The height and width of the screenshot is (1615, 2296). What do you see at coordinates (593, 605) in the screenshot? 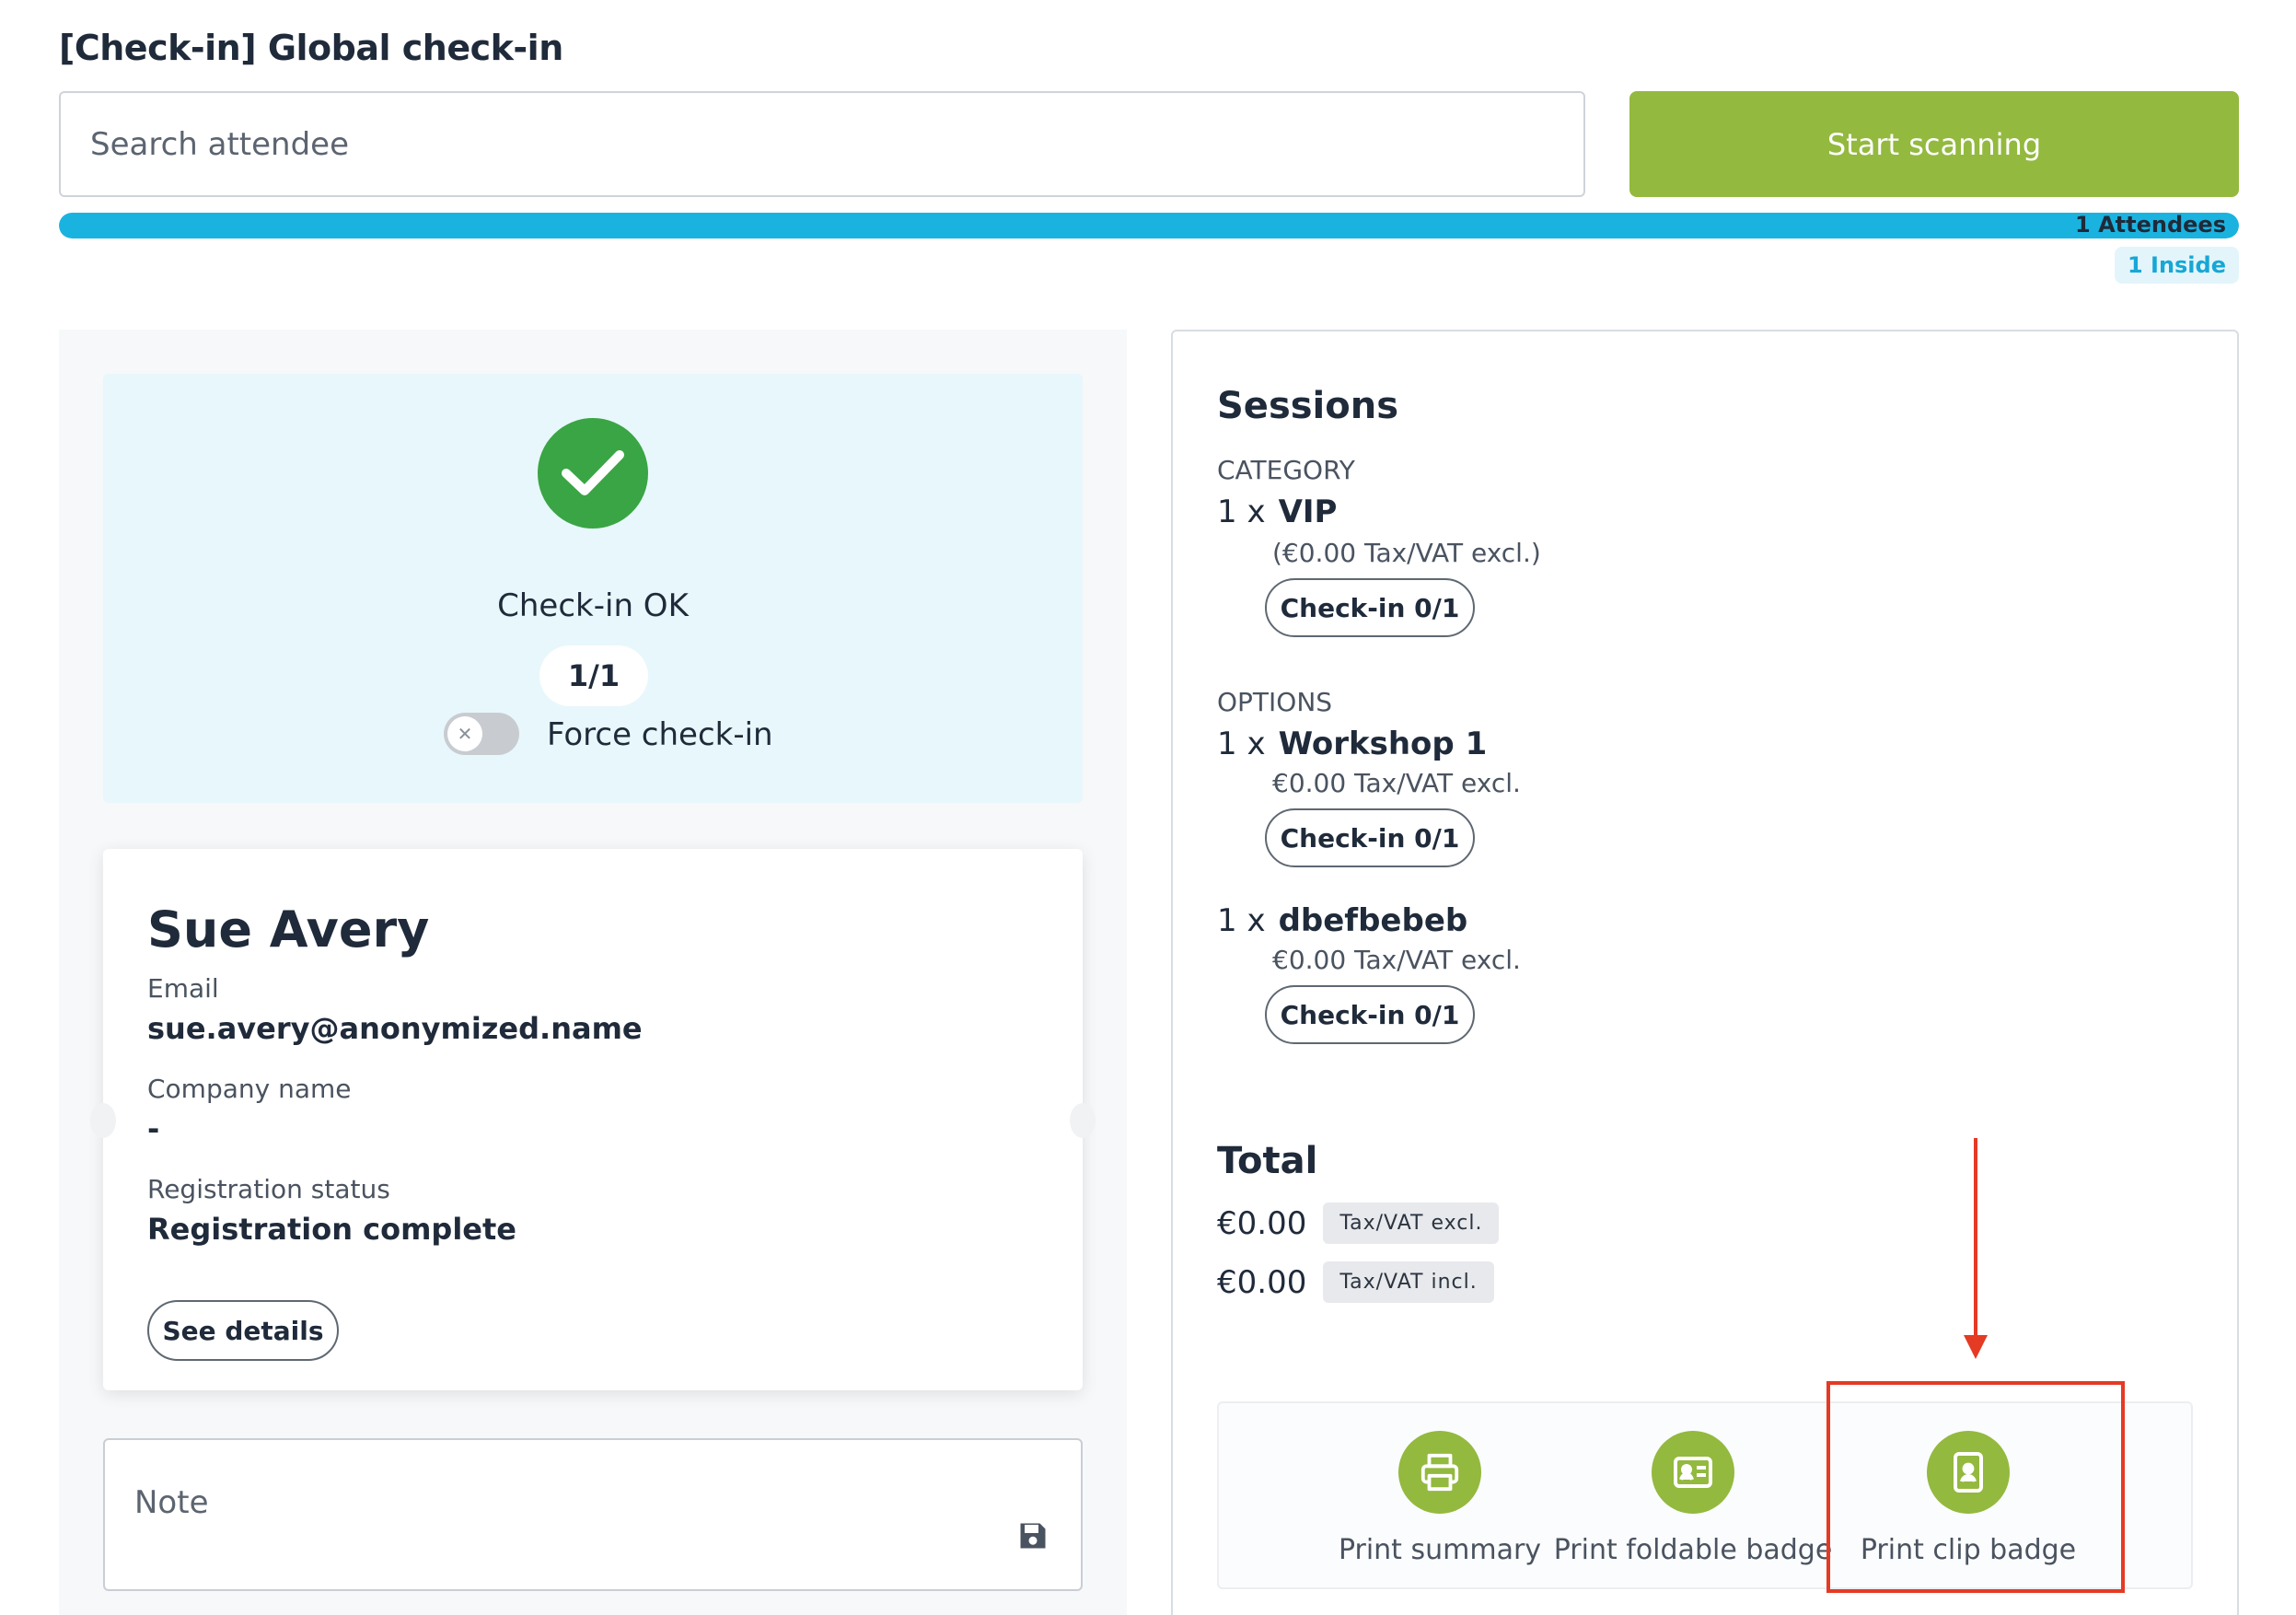
I see `checkin-status-text: Check-in OK` at bounding box center [593, 605].